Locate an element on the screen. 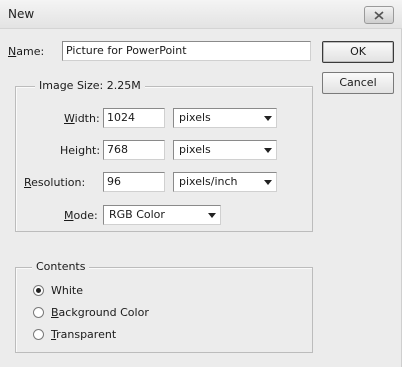 This screenshot has height=367, width=402. close-icon is located at coordinates (379, 15).